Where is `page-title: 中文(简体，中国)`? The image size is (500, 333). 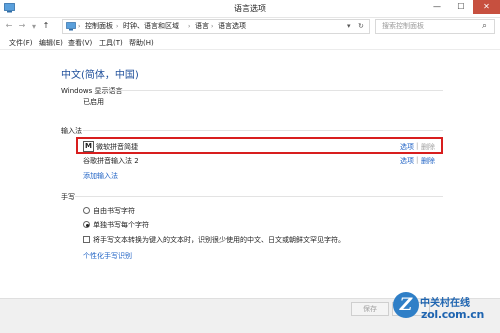 page-title: 中文(简体，中国) is located at coordinates (100, 75).